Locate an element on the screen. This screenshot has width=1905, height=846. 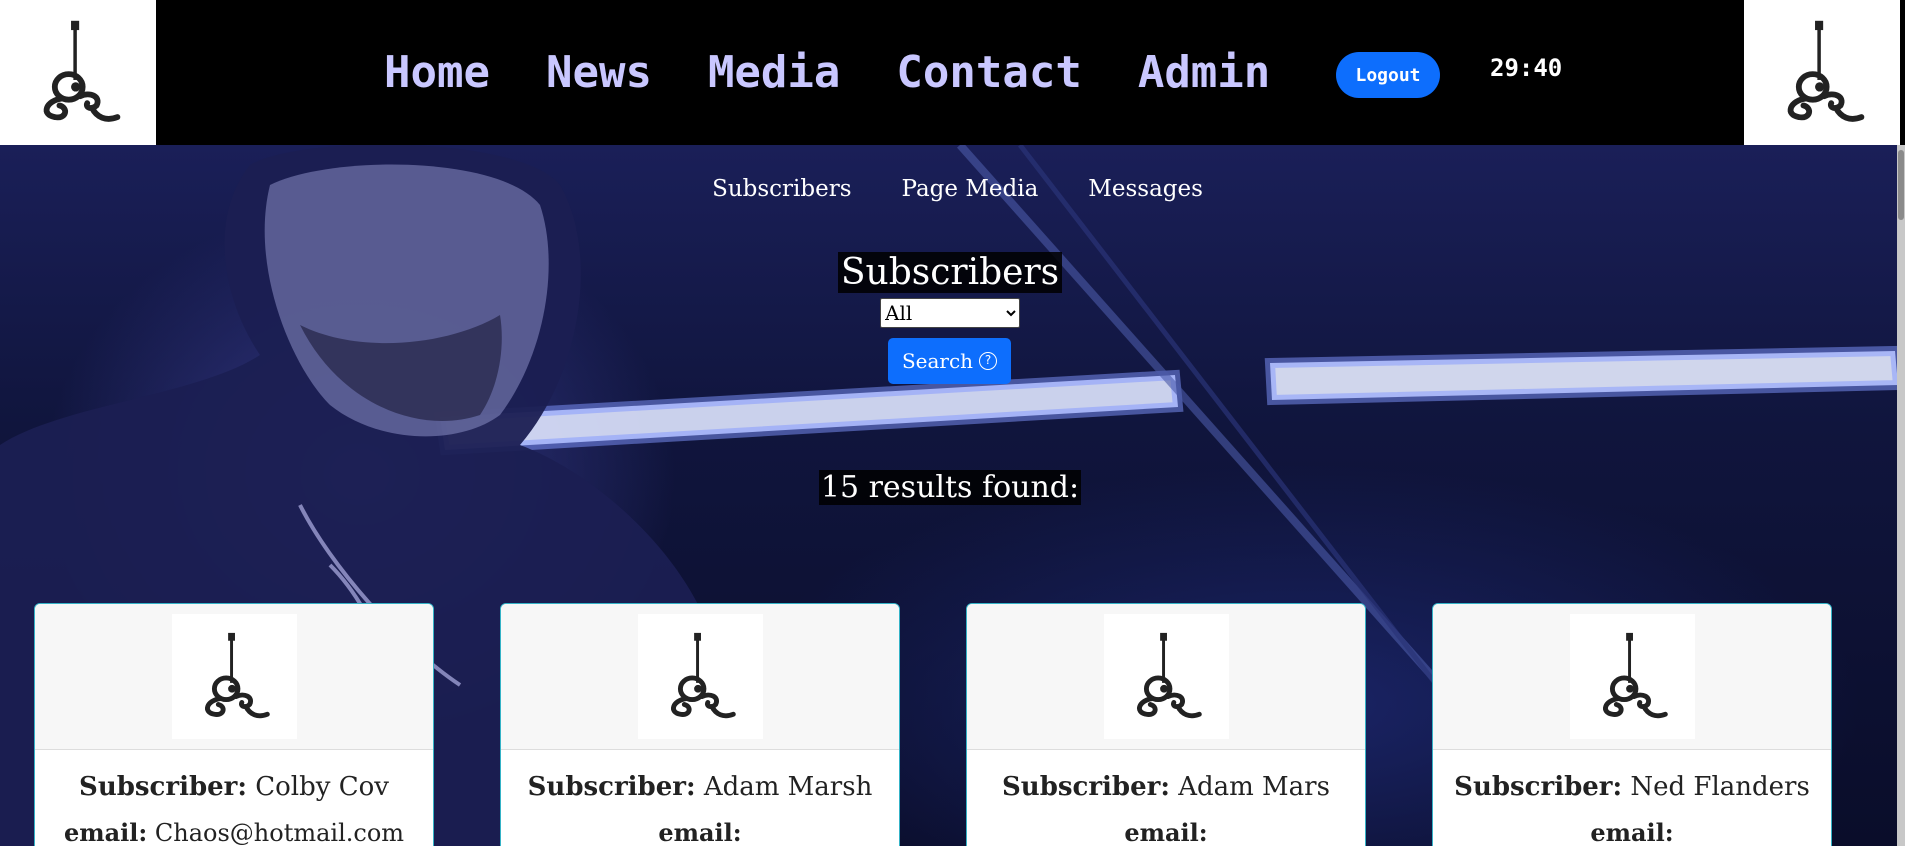
subscriber-name-line: Subscriber: Adam Marsh is located at coordinates (700, 787).